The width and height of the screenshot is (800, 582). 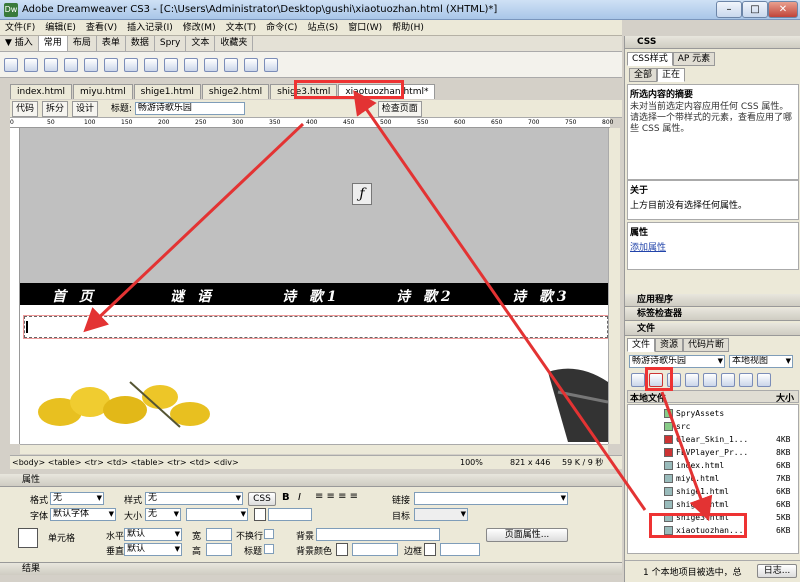 What do you see at coordinates (281, 28) in the screenshot?
I see `menu-commands: 命令(C)` at bounding box center [281, 28].